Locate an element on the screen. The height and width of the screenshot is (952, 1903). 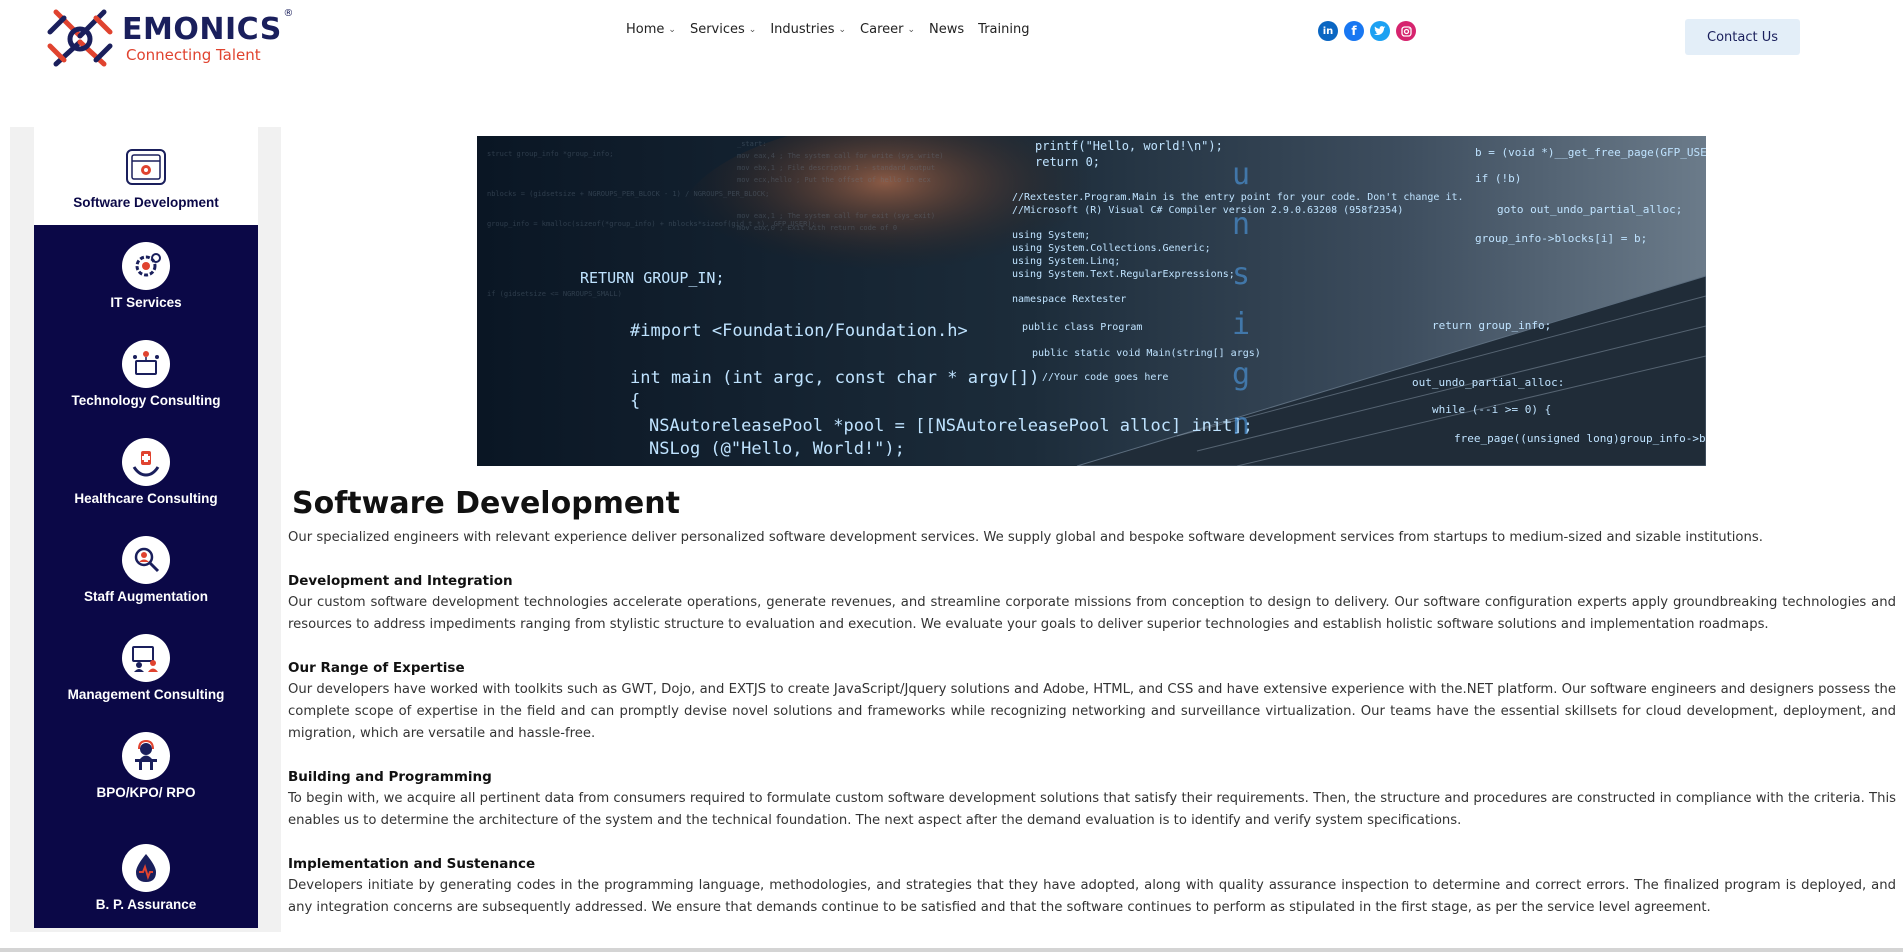
sidebar-item-label: Technology Consulting is located at coordinates (146, 400).